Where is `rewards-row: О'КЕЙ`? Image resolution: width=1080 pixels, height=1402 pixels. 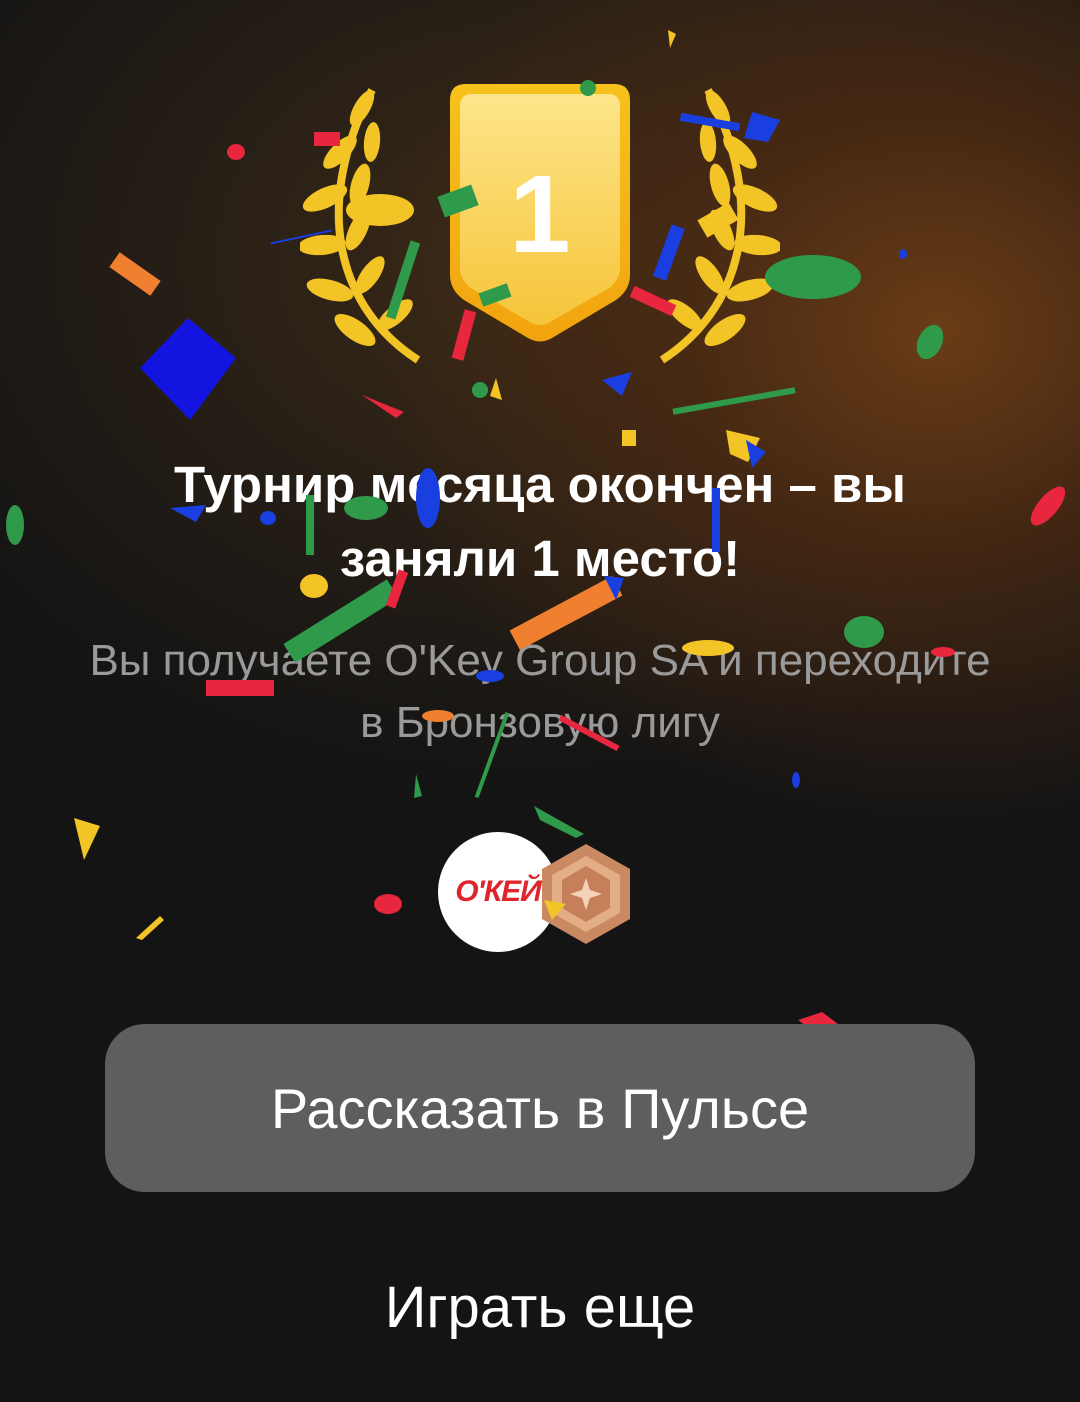
rewards-row: О'КЕЙ is located at coordinates (538, 893).